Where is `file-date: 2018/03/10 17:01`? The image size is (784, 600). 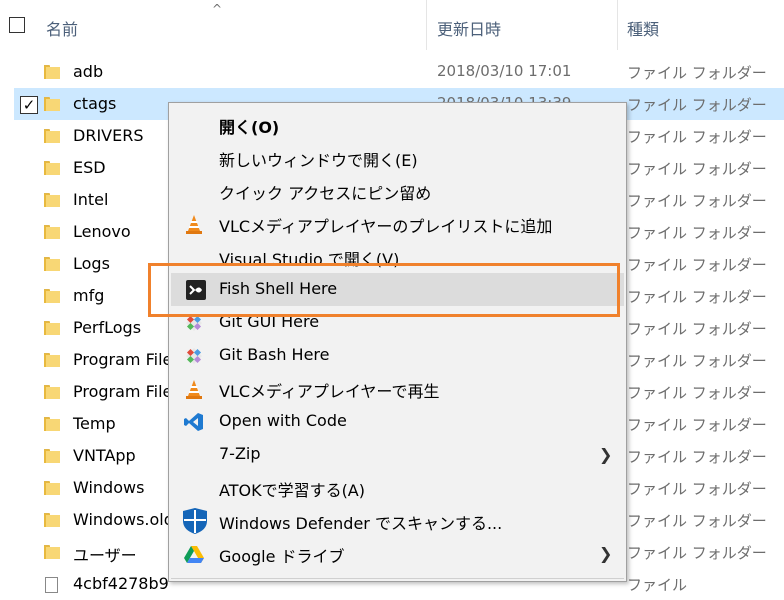 file-date: 2018/03/10 17:01 is located at coordinates (504, 71).